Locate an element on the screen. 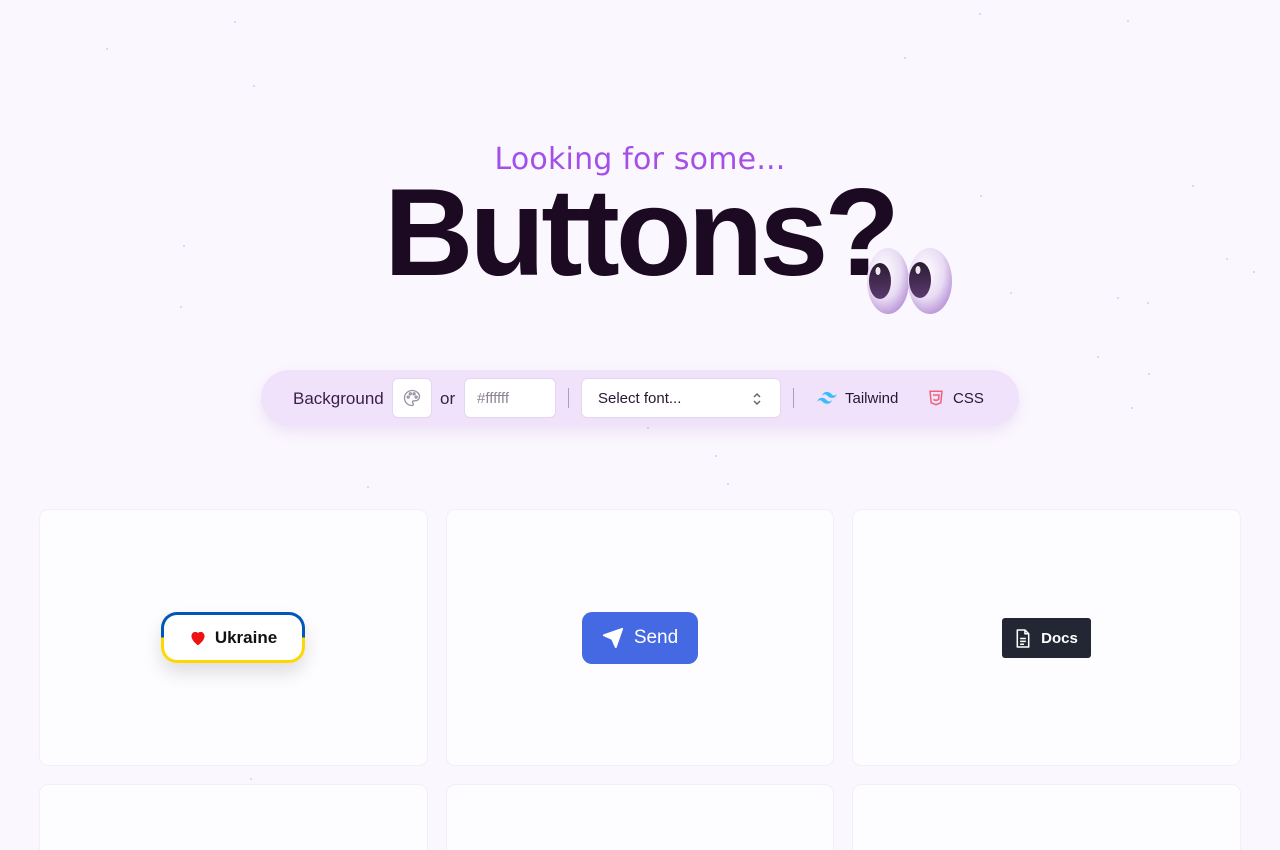 The height and width of the screenshot is (850, 1280). palette-icon is located at coordinates (412, 398).